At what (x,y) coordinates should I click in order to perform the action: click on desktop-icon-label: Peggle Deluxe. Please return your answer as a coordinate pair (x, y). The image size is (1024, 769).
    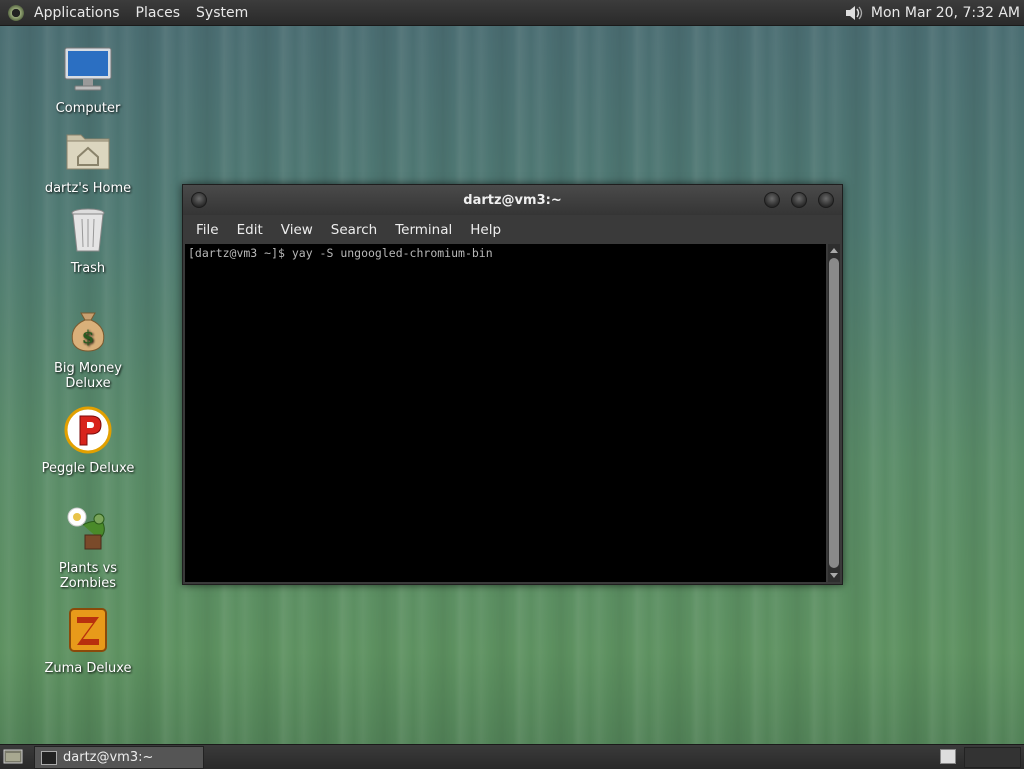
    Looking at the image, I should click on (88, 468).